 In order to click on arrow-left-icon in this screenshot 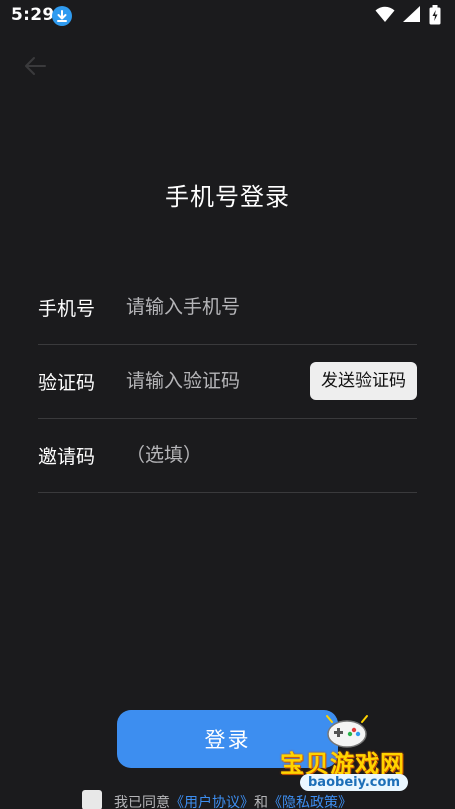, I will do `click(35, 66)`.